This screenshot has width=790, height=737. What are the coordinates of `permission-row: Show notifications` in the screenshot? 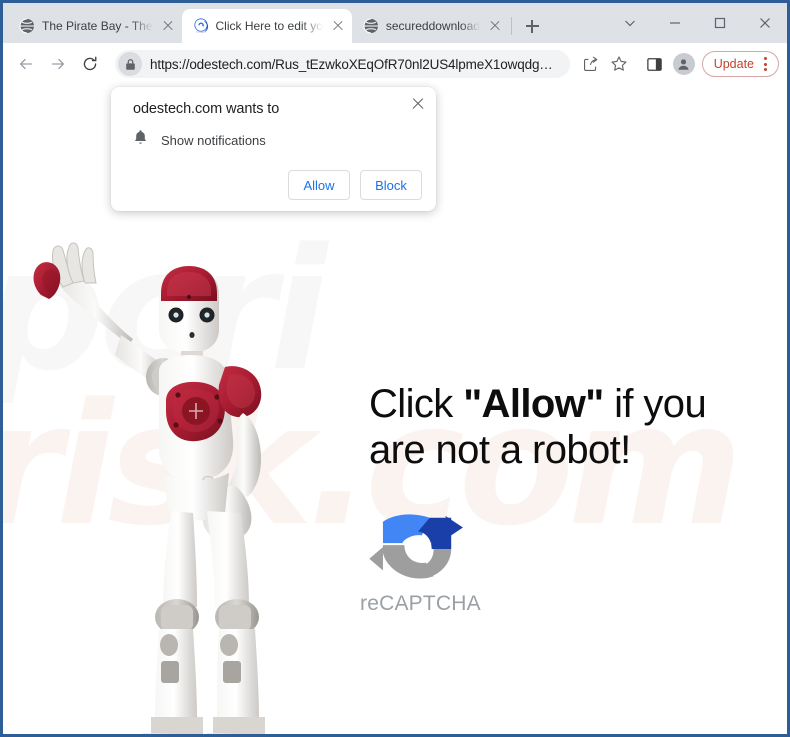 It's located at (199, 140).